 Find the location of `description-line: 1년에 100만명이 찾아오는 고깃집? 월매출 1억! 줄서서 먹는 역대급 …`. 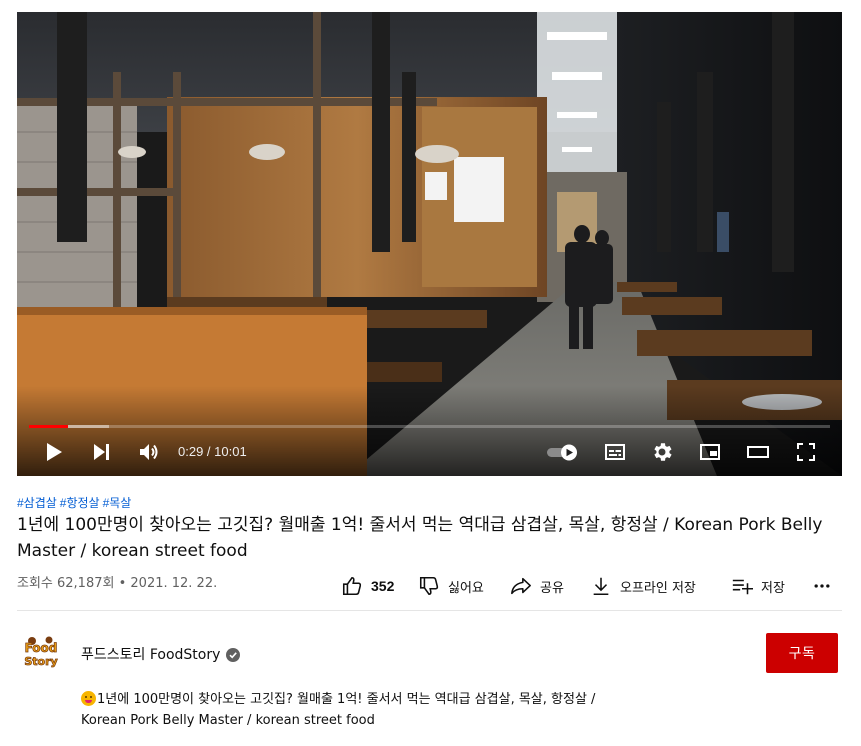

description-line: 1년에 100만명이 찾아오는 고깃집? 월매출 1억! 줄서서 먹는 역대급 … is located at coordinates (338, 699).